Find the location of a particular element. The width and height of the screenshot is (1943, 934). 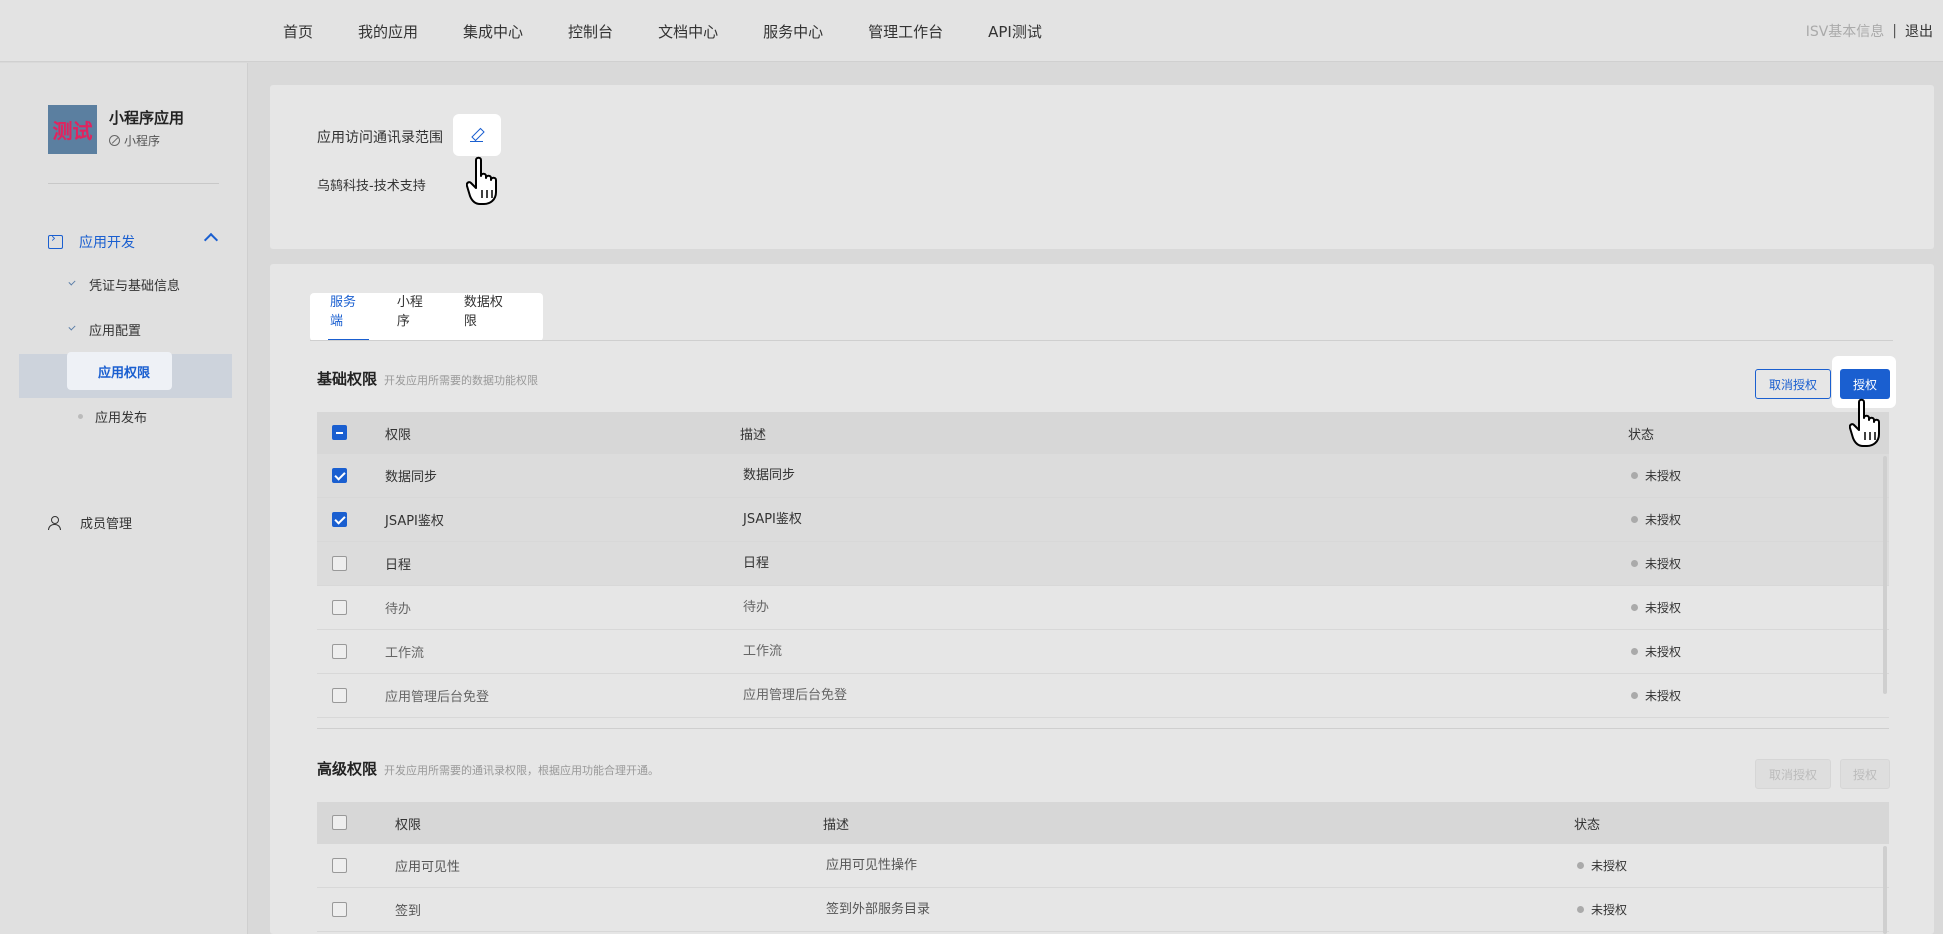

tab-miniprogram: 小程序 is located at coordinates (415, 316).